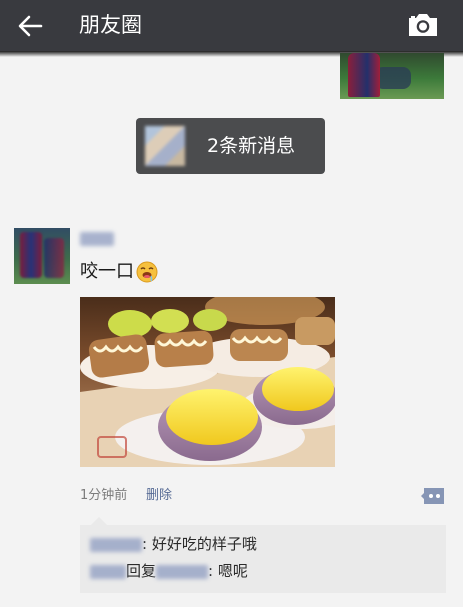 The height and width of the screenshot is (607, 463). Describe the element at coordinates (159, 496) in the screenshot. I see `delete-link: 删除` at that location.